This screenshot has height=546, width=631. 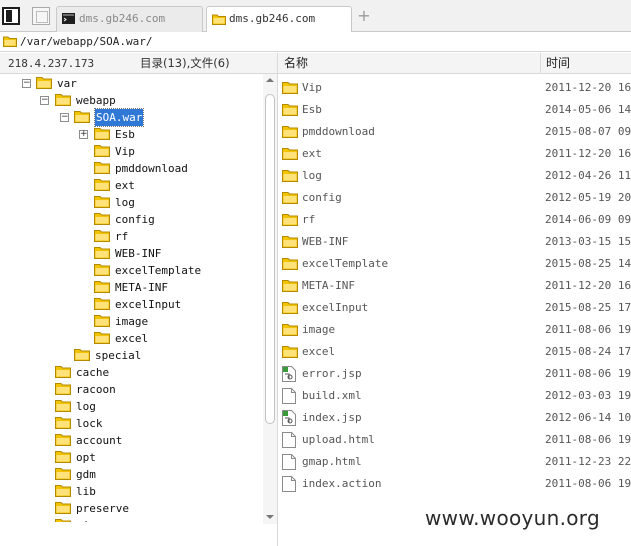 I want to click on scroll-down-arrow-icon, so click(x=270, y=517).